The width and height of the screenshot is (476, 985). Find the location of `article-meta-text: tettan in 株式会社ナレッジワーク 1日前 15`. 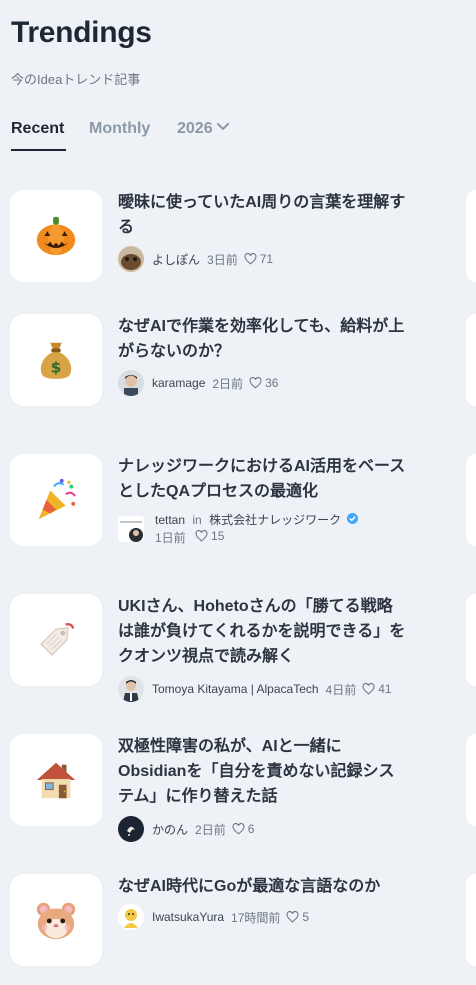

article-meta-text: tettan in 株式会社ナレッジワーク 1日前 15 is located at coordinates (257, 529).